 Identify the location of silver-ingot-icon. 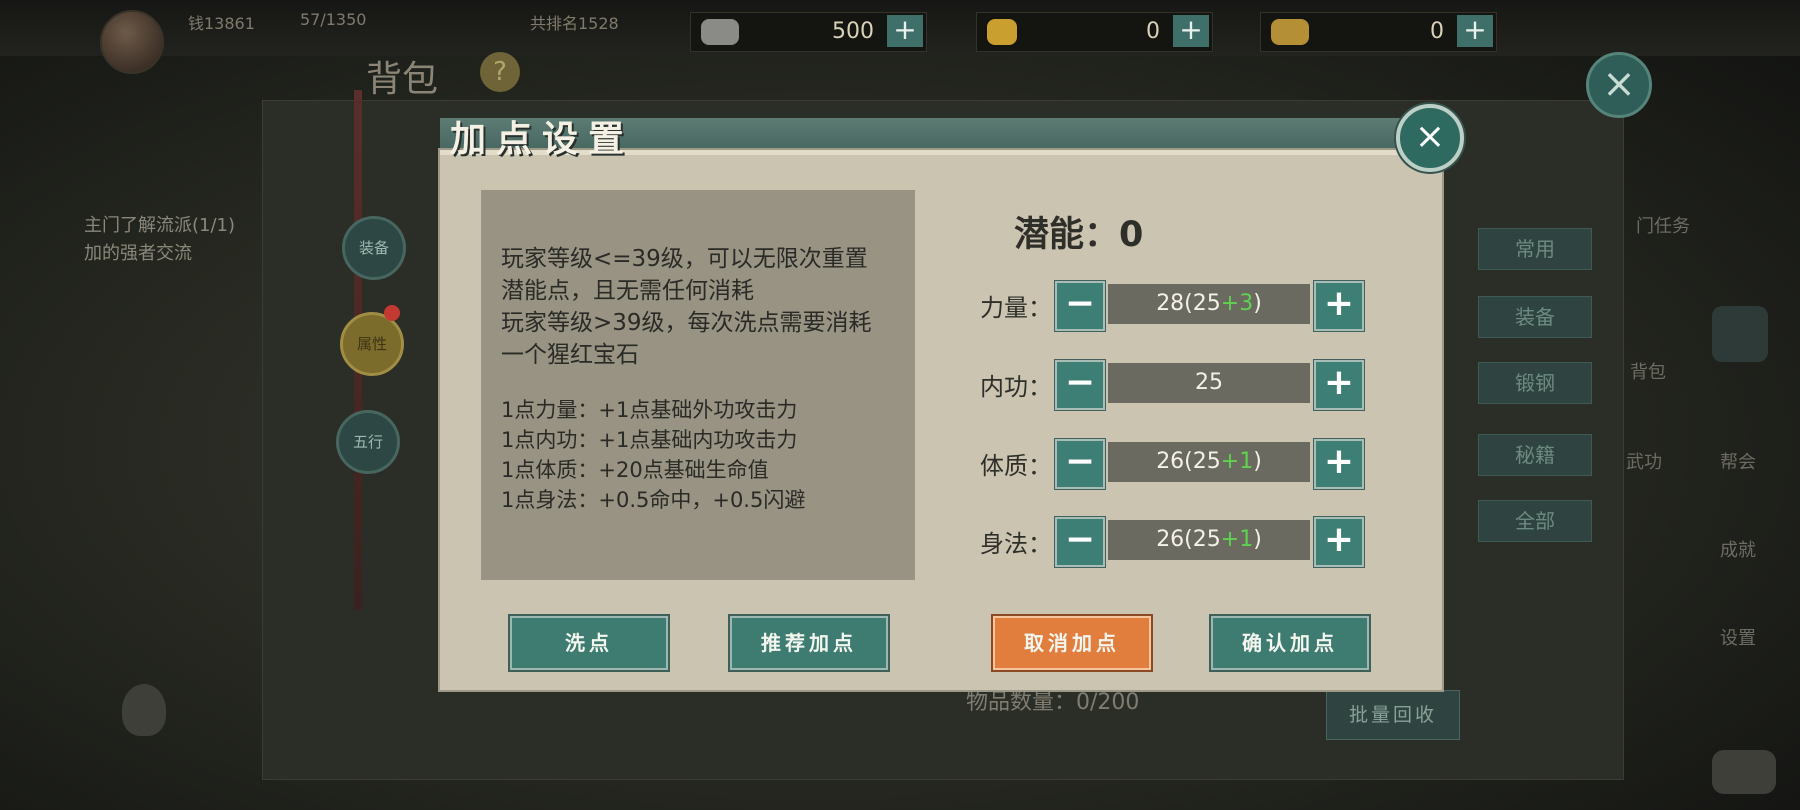
(720, 32).